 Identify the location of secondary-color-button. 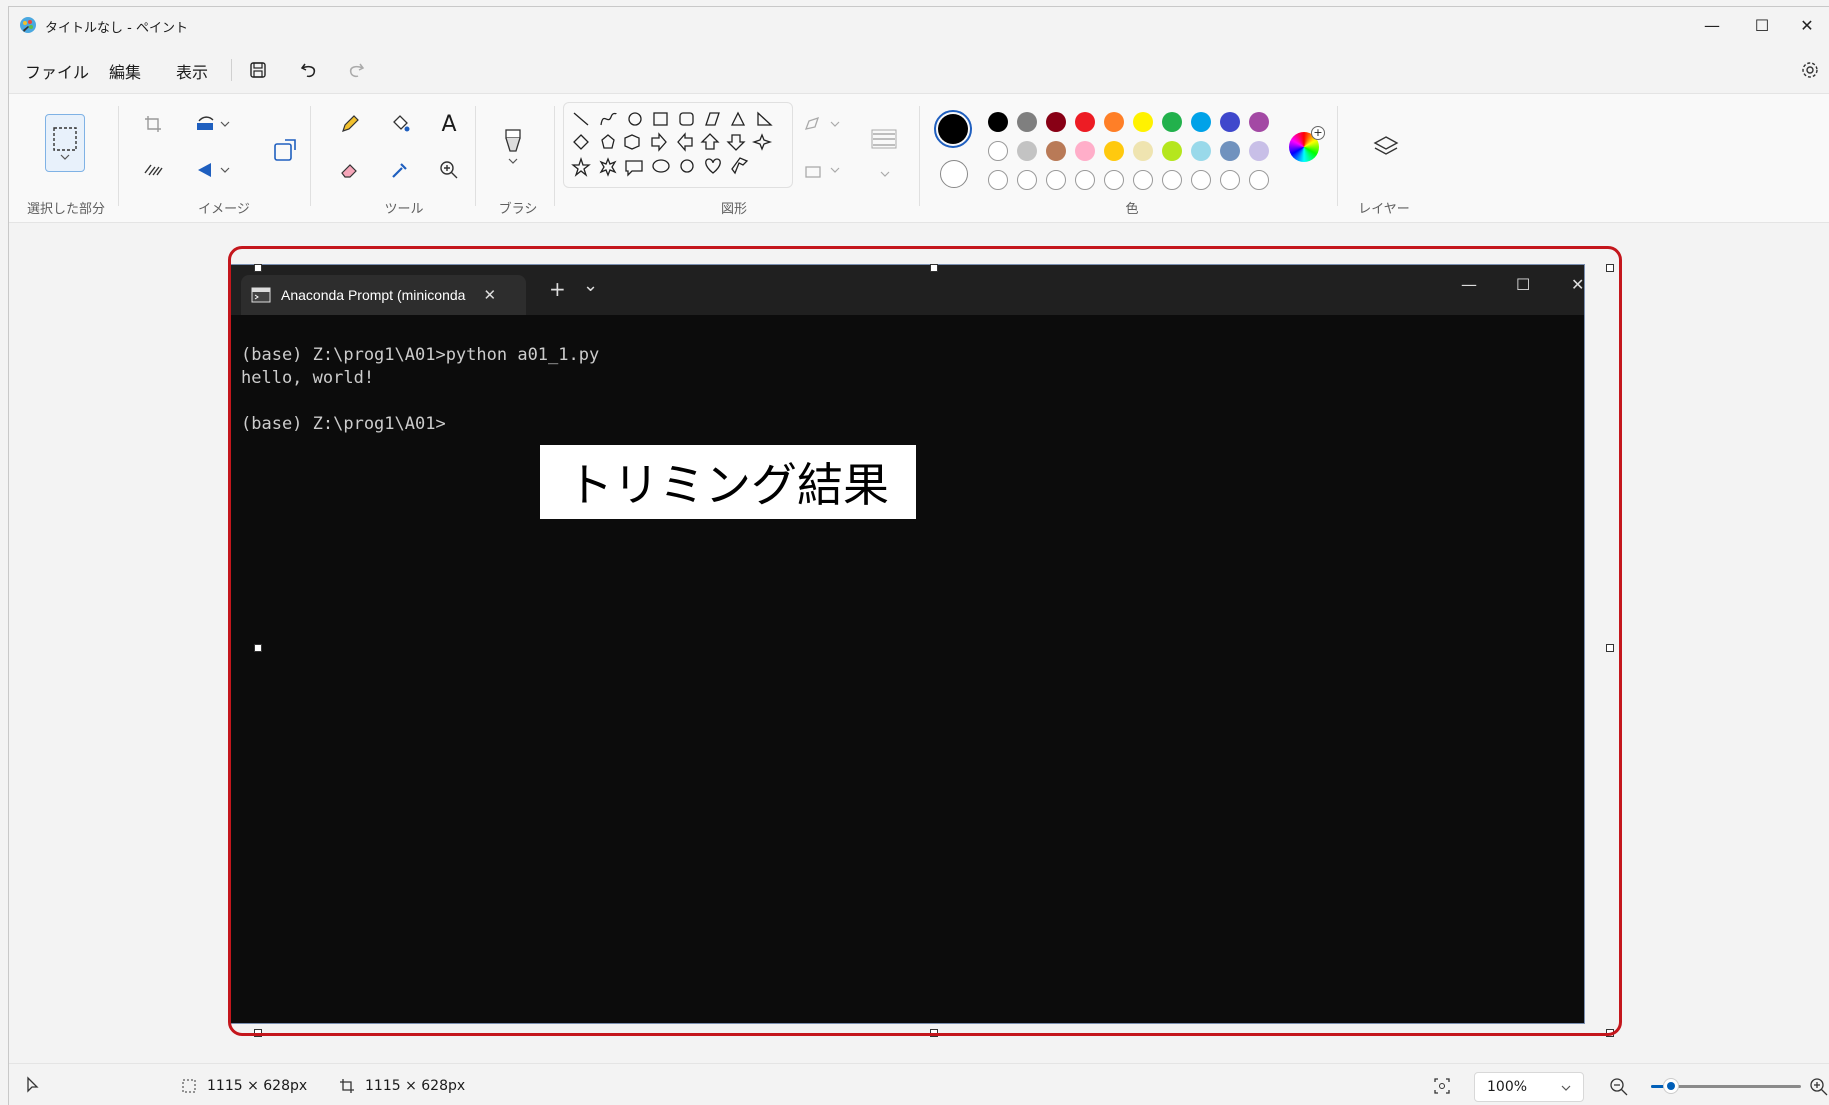
(954, 174).